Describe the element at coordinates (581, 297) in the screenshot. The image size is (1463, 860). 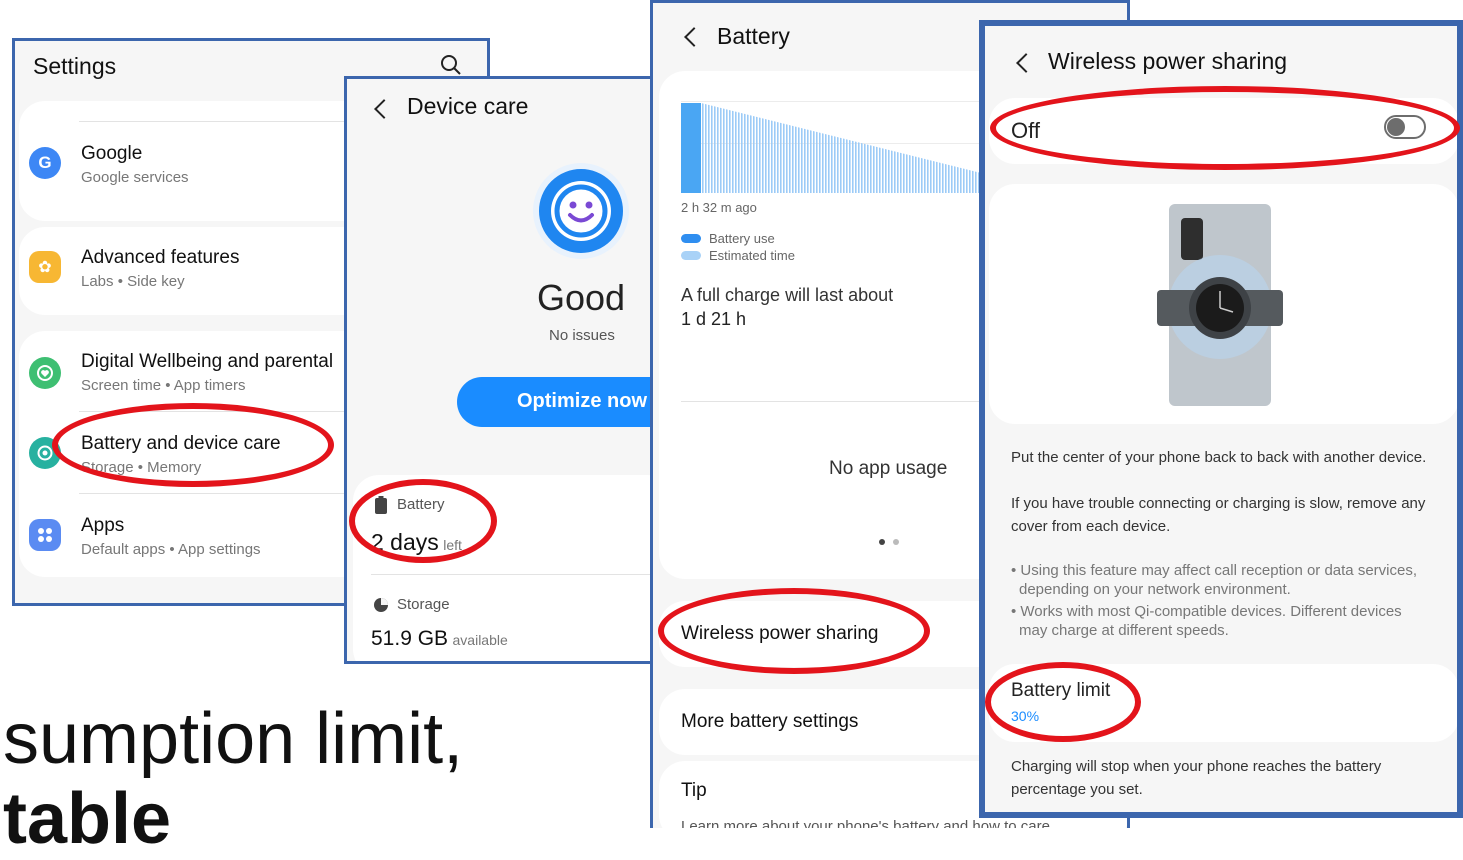
I see `status-text: Good` at that location.